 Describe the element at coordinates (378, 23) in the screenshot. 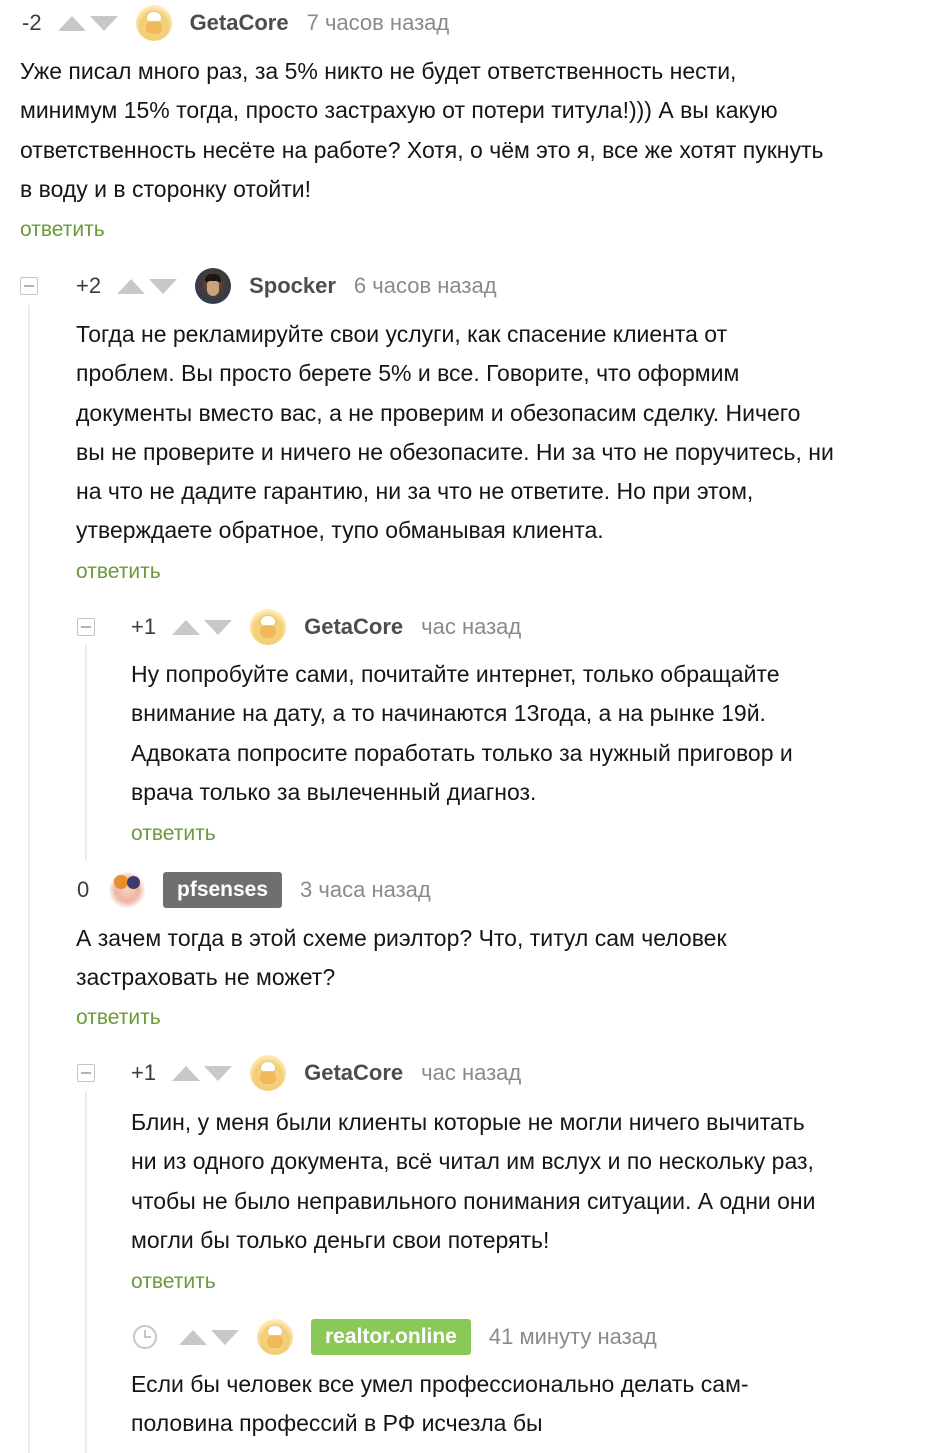

I see `comment-time: 7 часов назад` at that location.